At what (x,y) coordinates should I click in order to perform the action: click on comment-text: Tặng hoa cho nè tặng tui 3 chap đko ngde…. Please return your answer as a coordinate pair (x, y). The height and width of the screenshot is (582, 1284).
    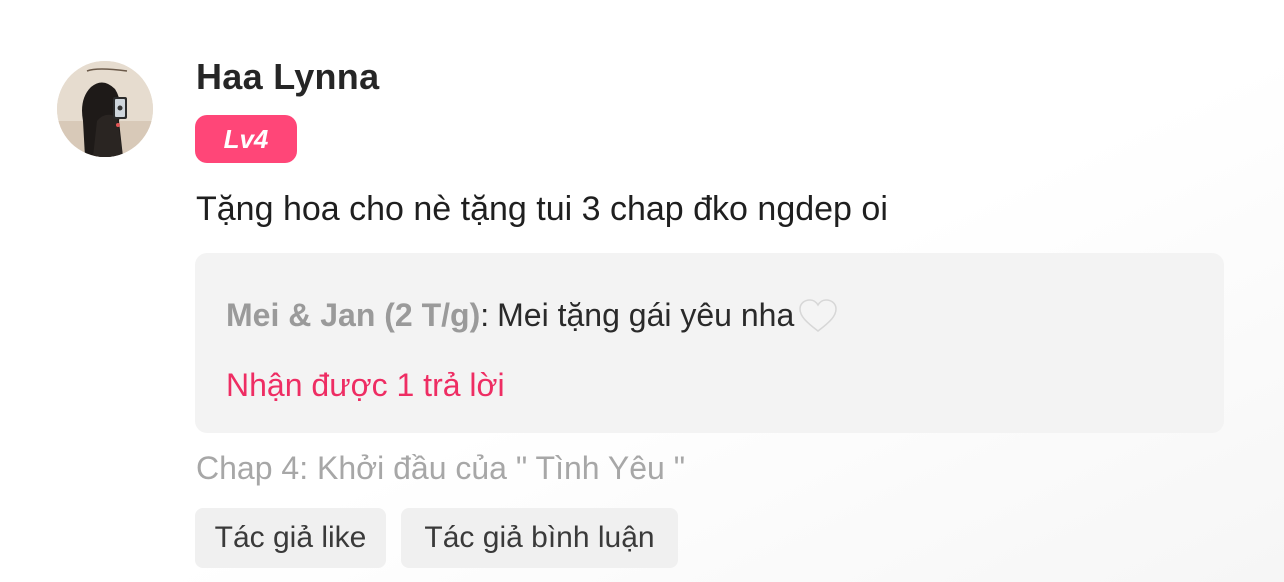
    Looking at the image, I should click on (542, 209).